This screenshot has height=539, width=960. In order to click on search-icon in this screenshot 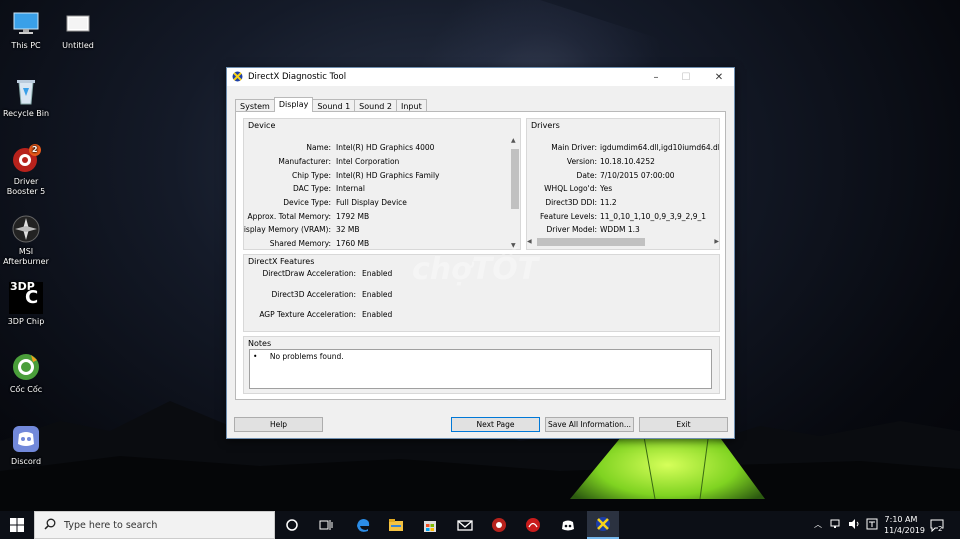, I will do `click(50, 525)`.